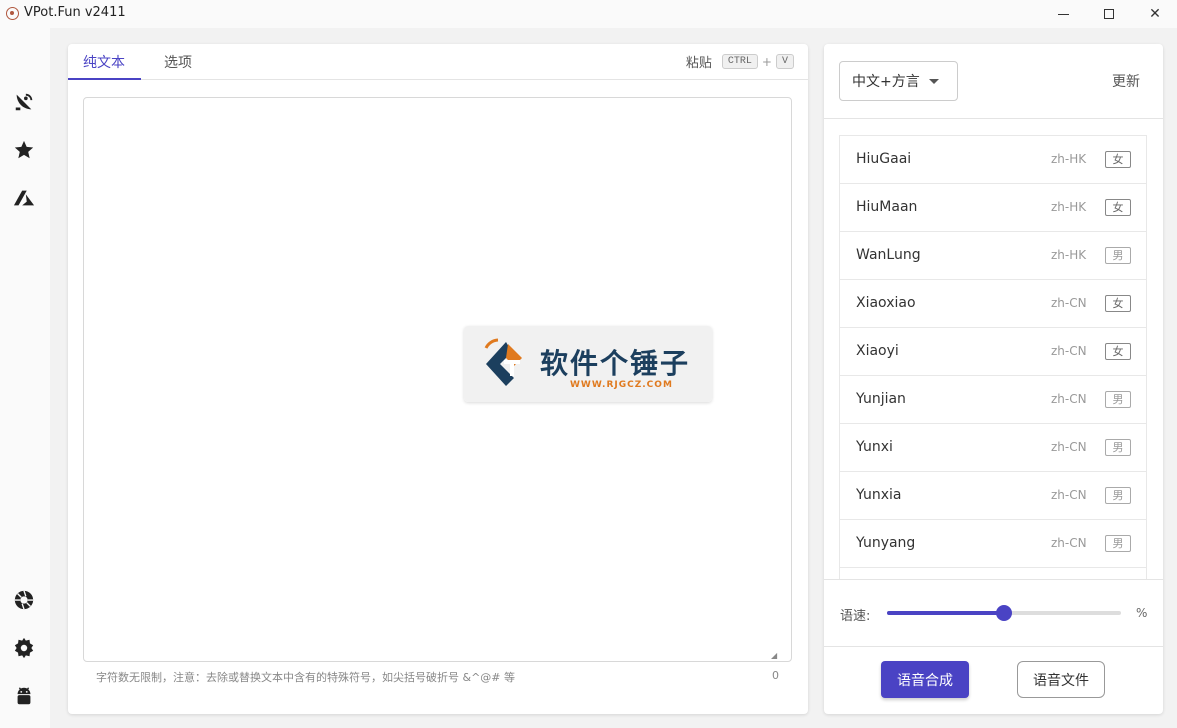  I want to click on window-title: VPot.Fun v2411, so click(75, 12).